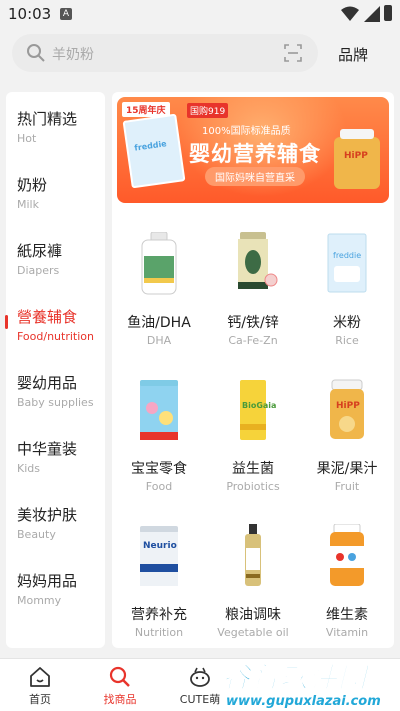 The height and width of the screenshot is (711, 400). What do you see at coordinates (47, 449) in the screenshot?
I see `sidebar-item-label: 中华童装` at bounding box center [47, 449].